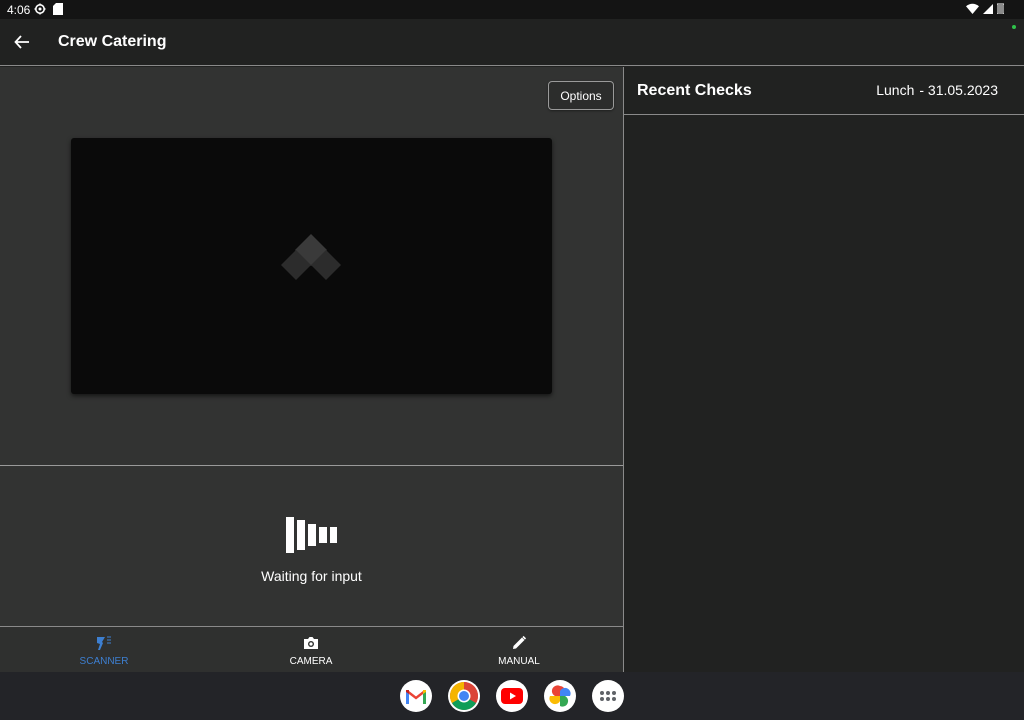  What do you see at coordinates (1000, 8) in the screenshot?
I see `battery-icon` at bounding box center [1000, 8].